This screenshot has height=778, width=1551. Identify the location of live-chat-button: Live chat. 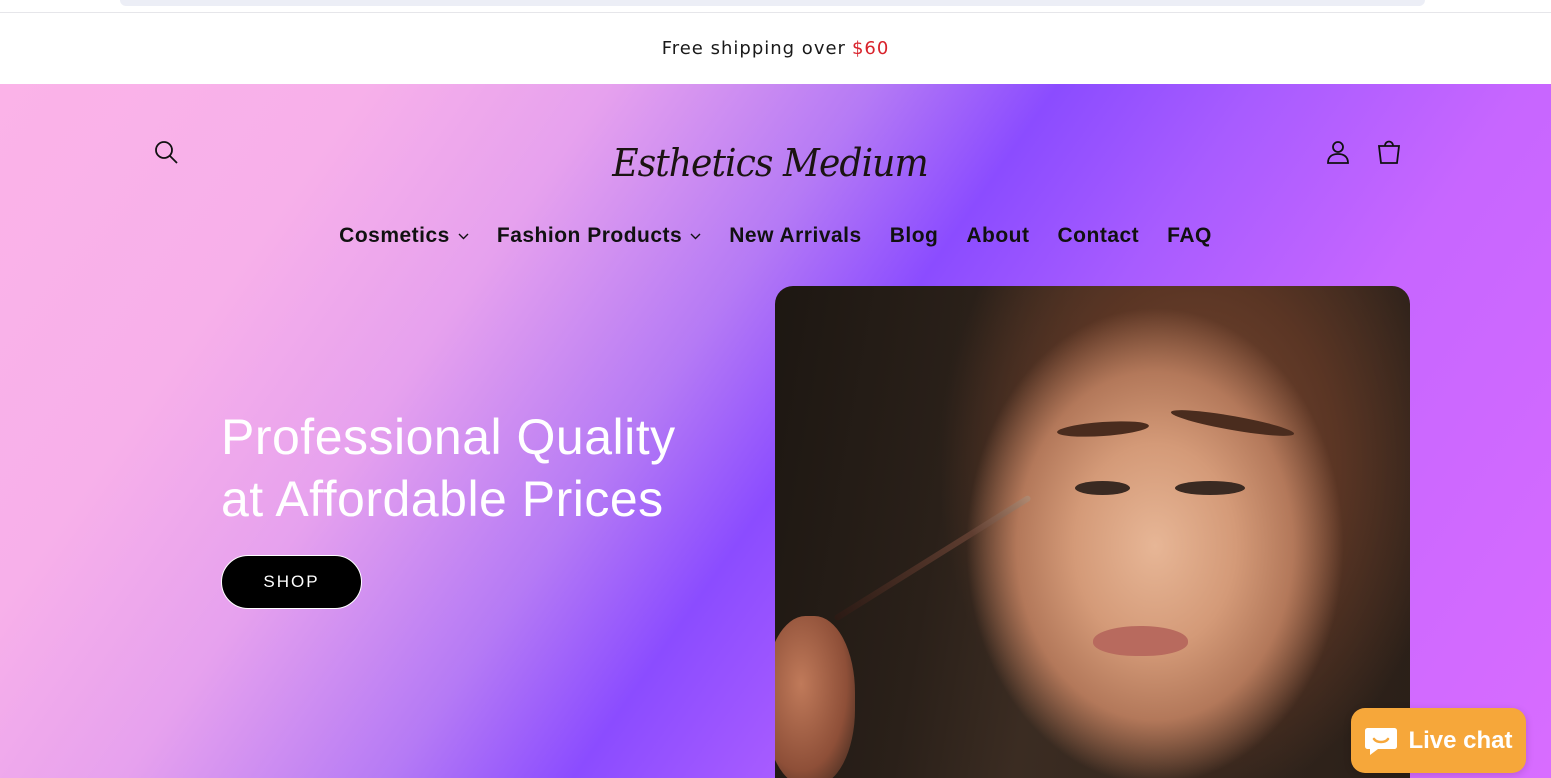
(1438, 740).